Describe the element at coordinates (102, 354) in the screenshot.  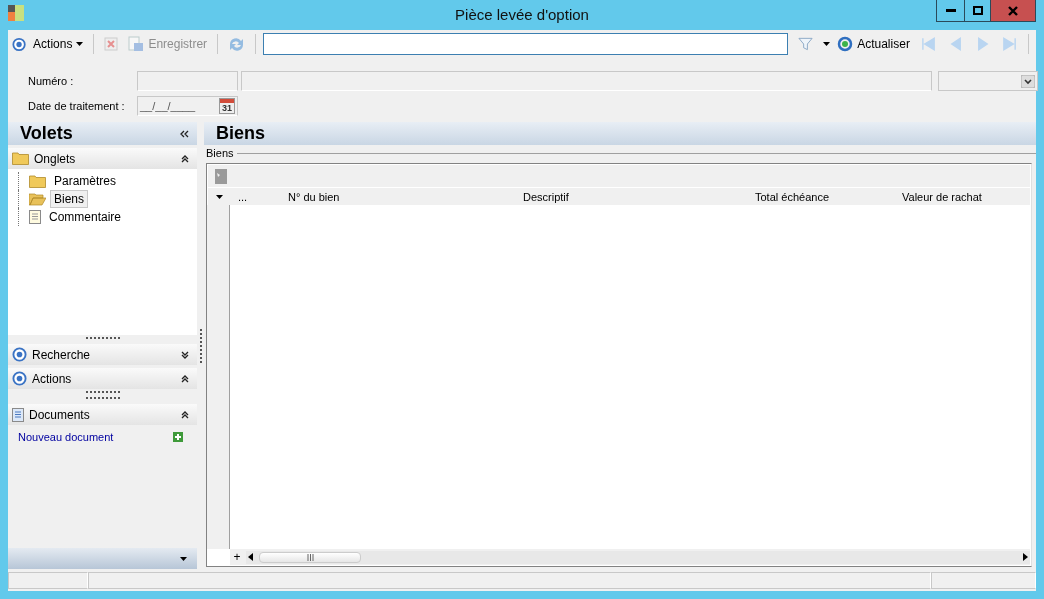
I see `section-header: Recherche` at that location.